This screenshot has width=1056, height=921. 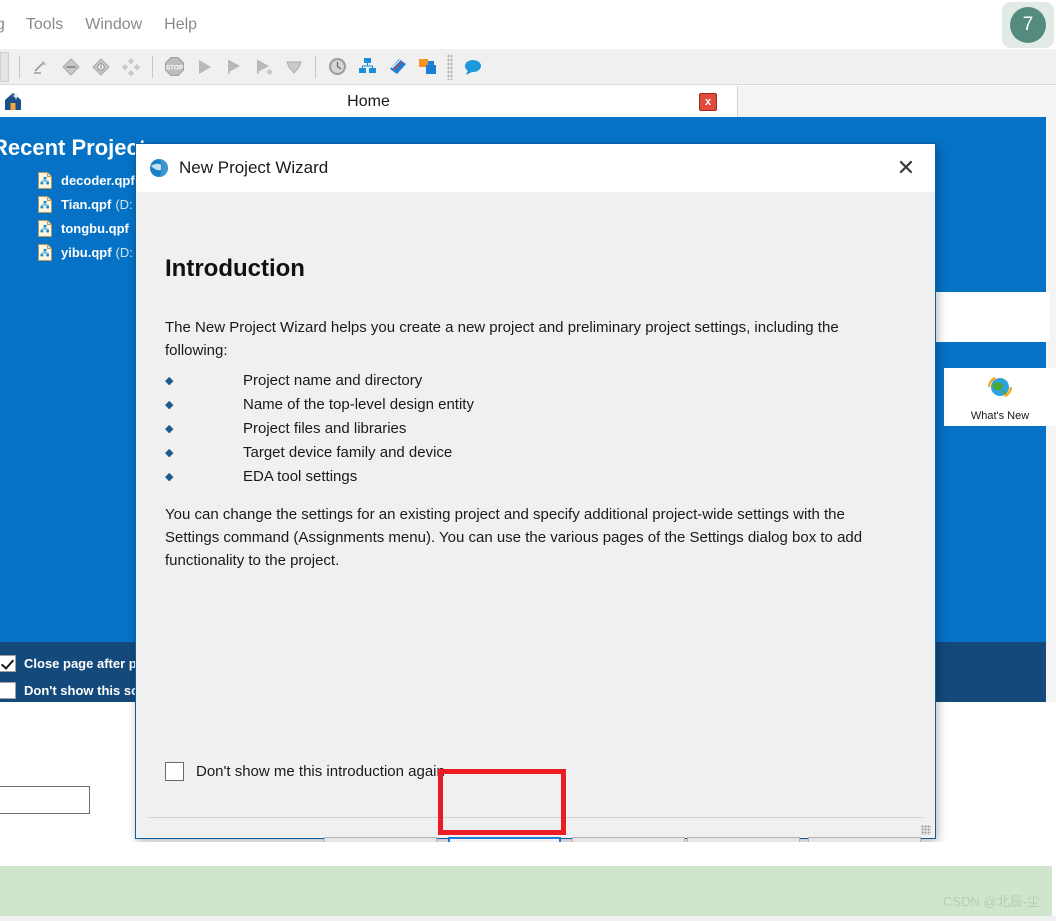 What do you see at coordinates (264, 67) in the screenshot?
I see `start-fitter-icon` at bounding box center [264, 67].